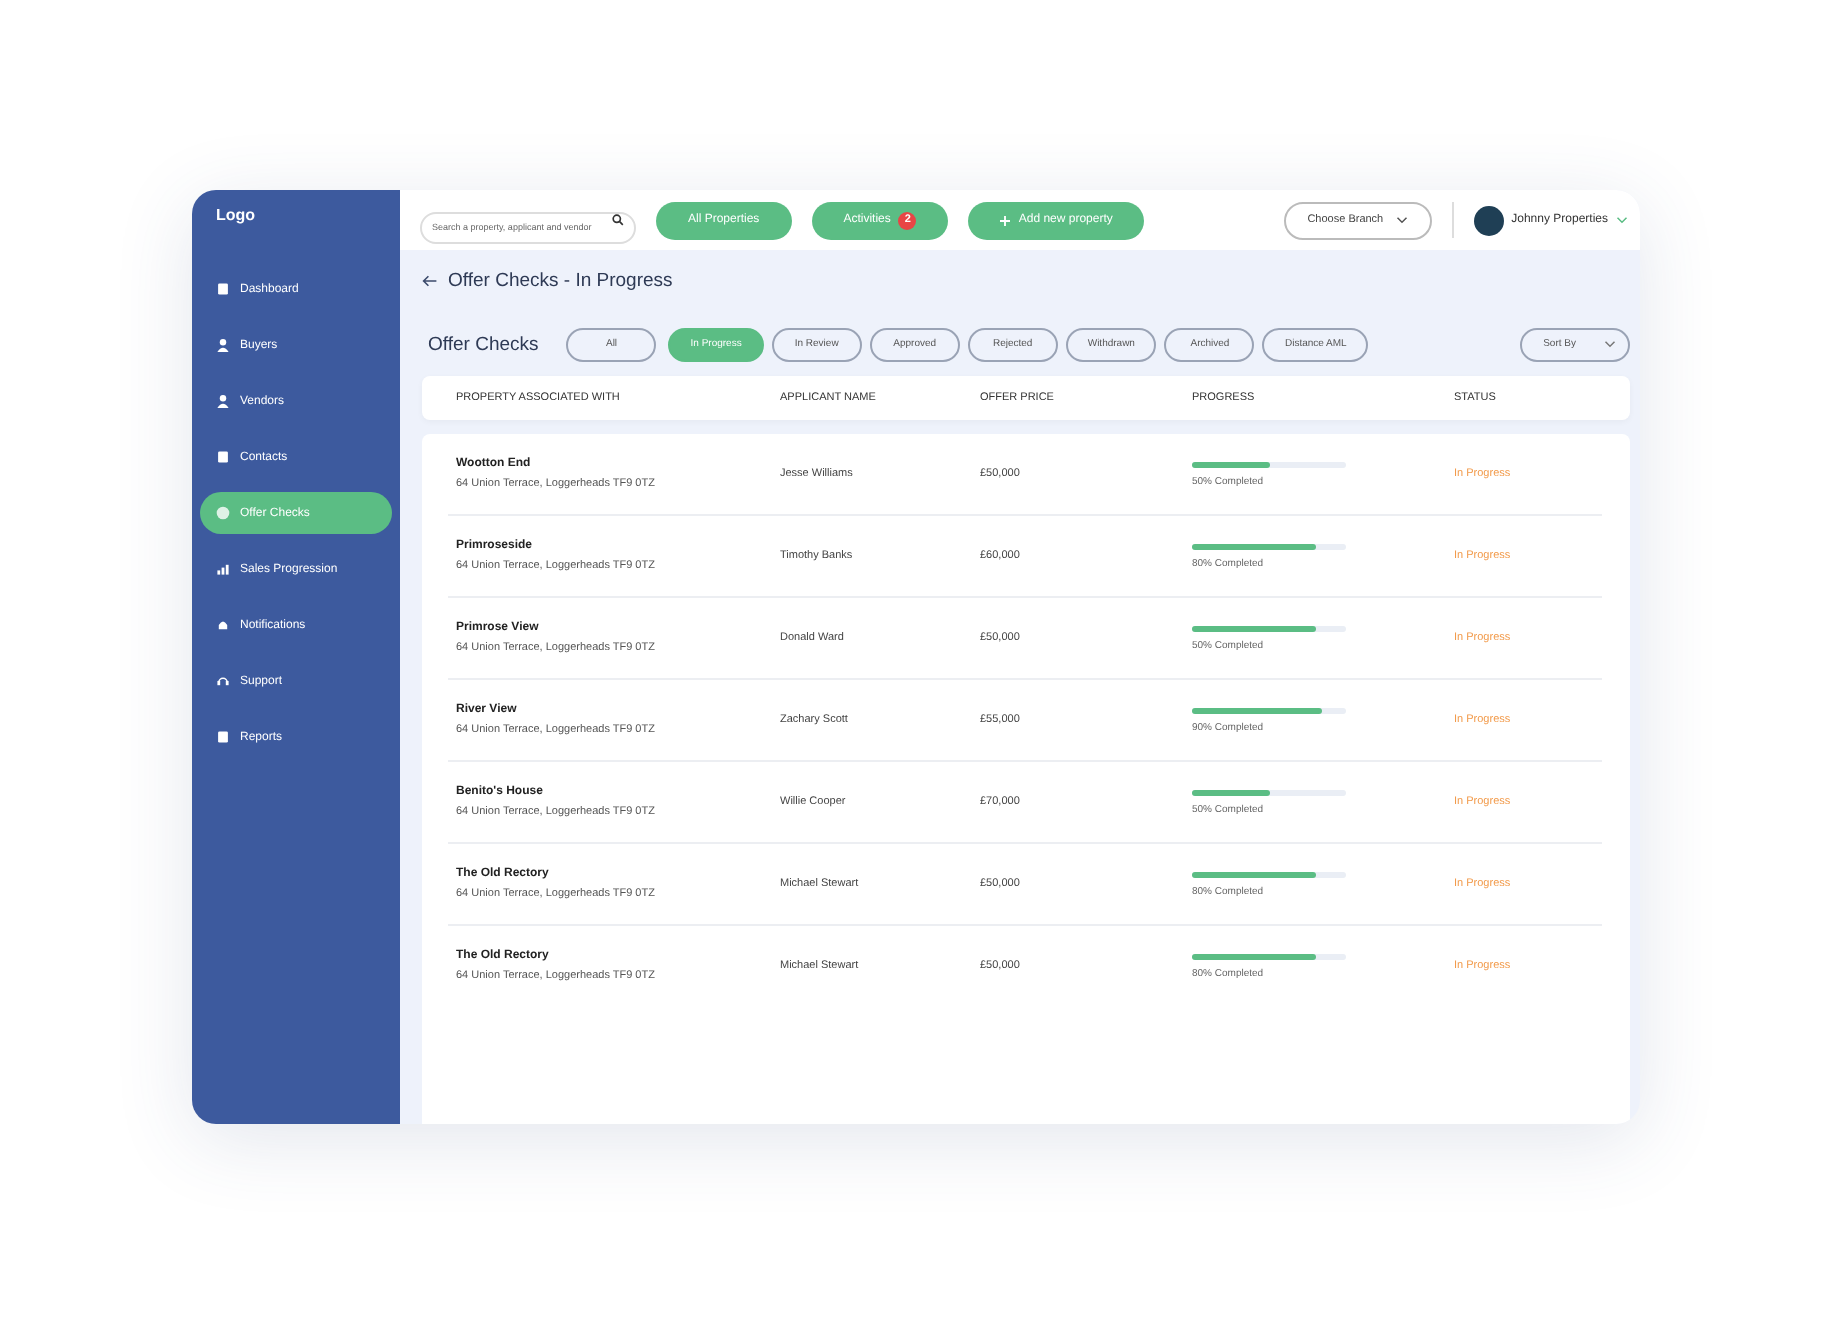 This screenshot has height=1326, width=1842. Describe the element at coordinates (1005, 220) in the screenshot. I see `plus-icon` at that location.